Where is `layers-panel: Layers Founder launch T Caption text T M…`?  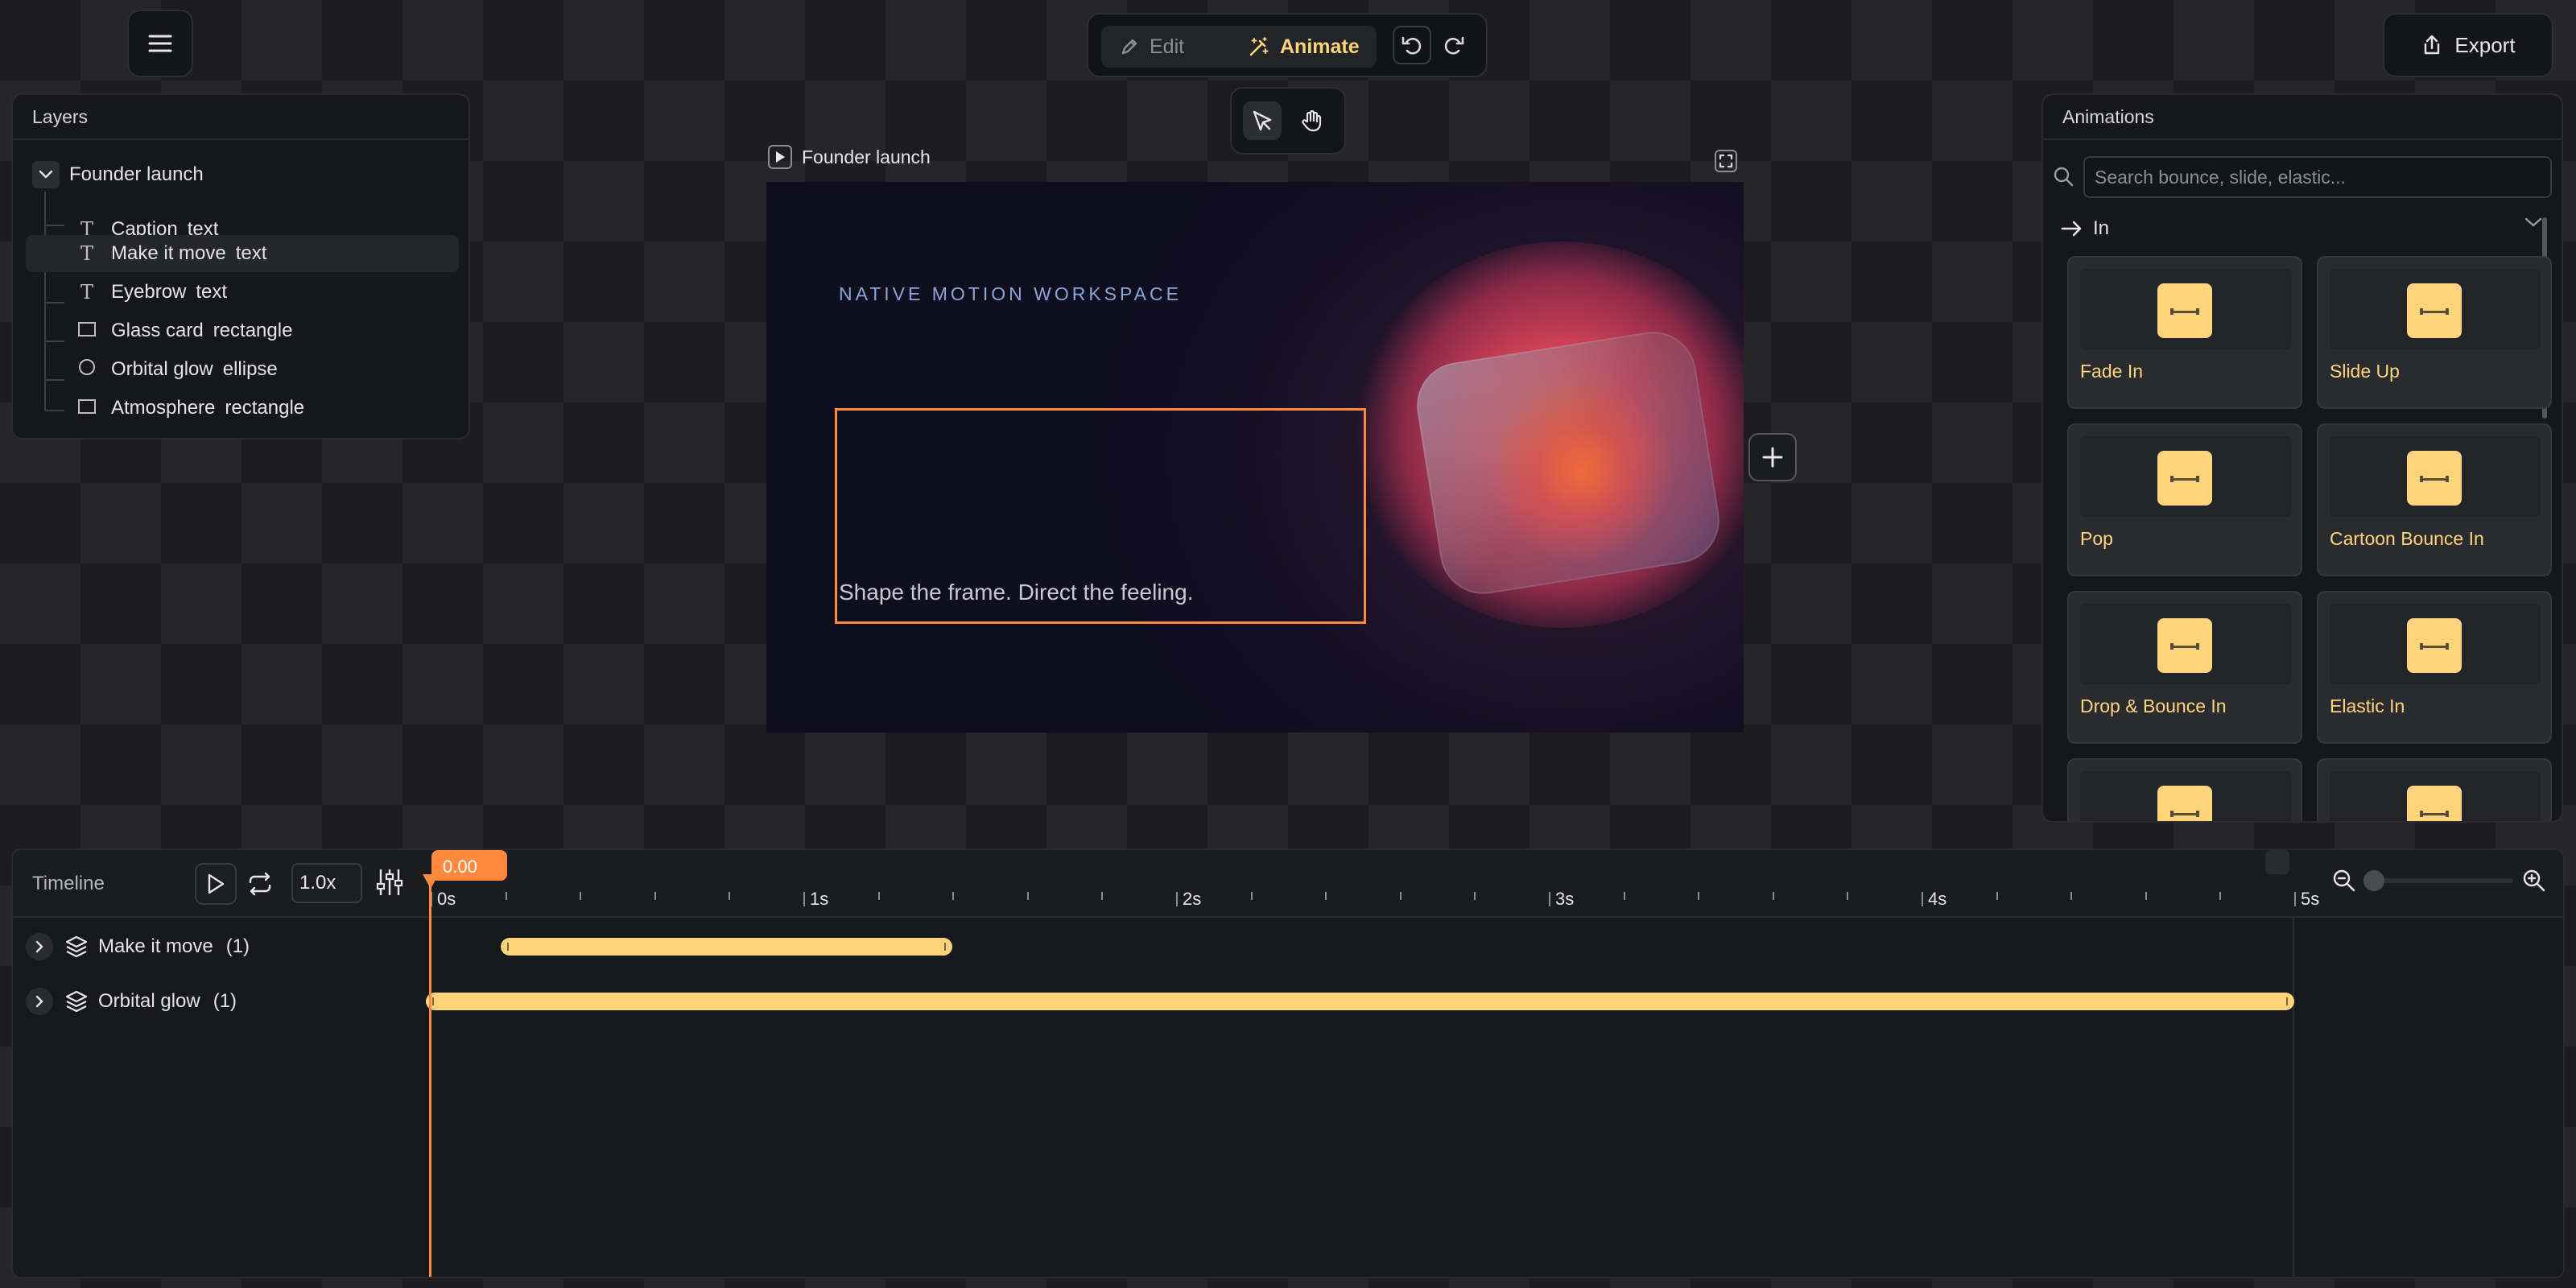
layers-panel: Layers Founder launch T Caption text T M… is located at coordinates (240, 266).